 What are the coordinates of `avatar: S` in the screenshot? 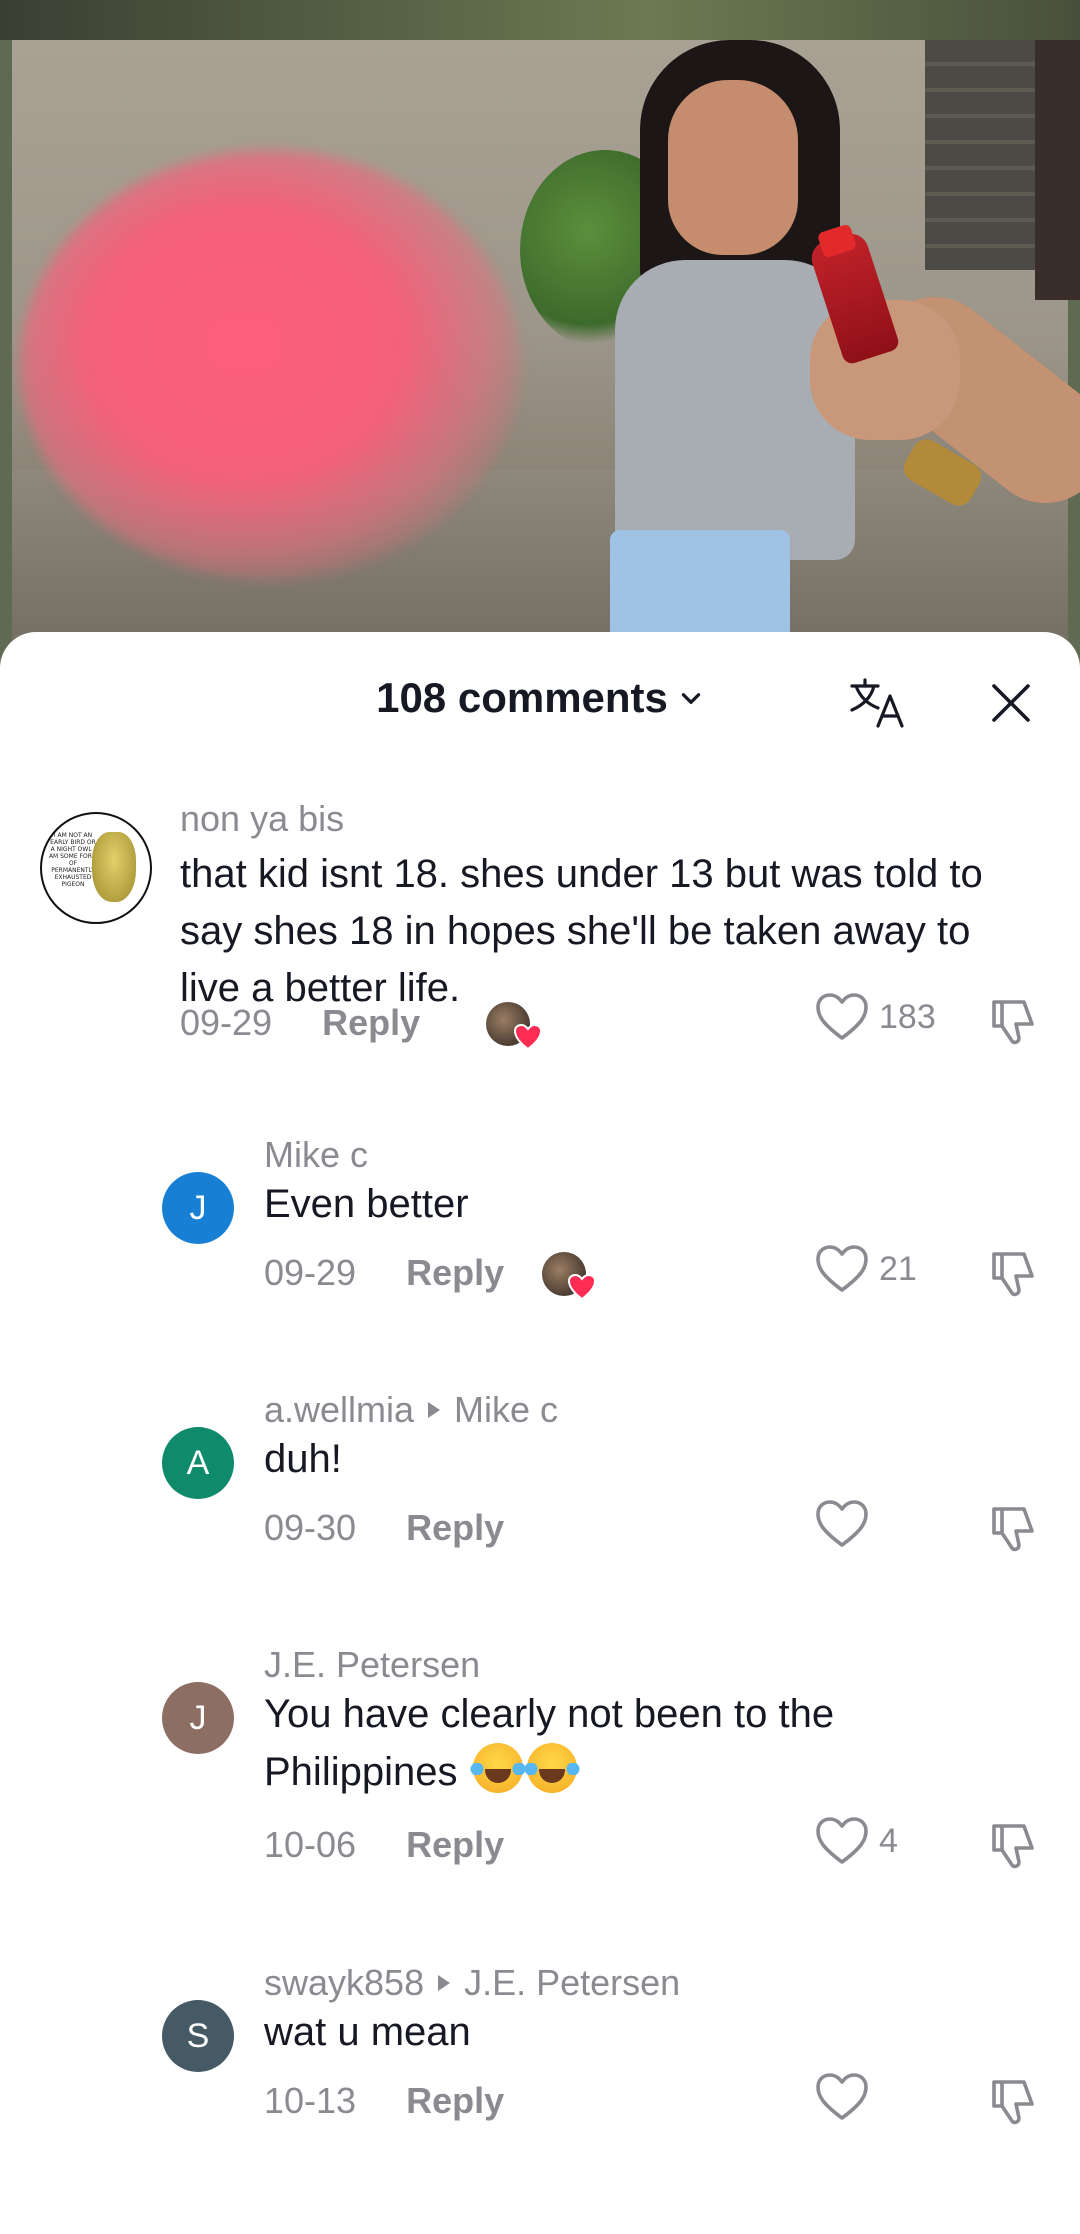 It's located at (198, 2036).